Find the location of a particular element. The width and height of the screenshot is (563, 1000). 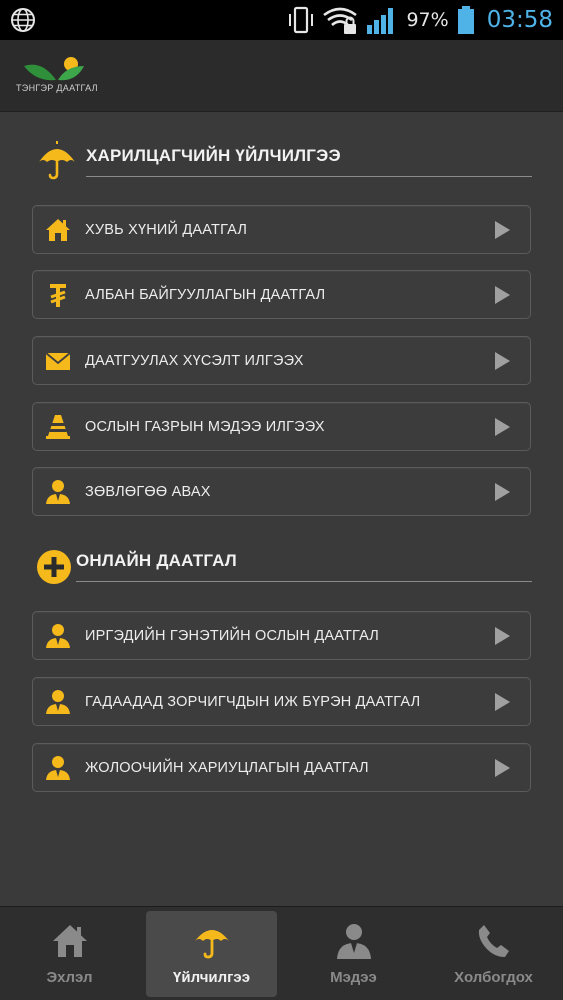

status-icons: 97% 03:58 is located at coordinates (420, 20).